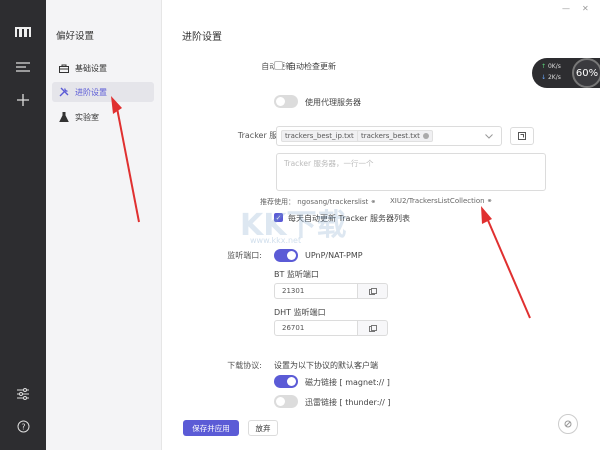  I want to click on tracker-recommend-2: XIU2/TrackersListCollection ⚭, so click(441, 201).